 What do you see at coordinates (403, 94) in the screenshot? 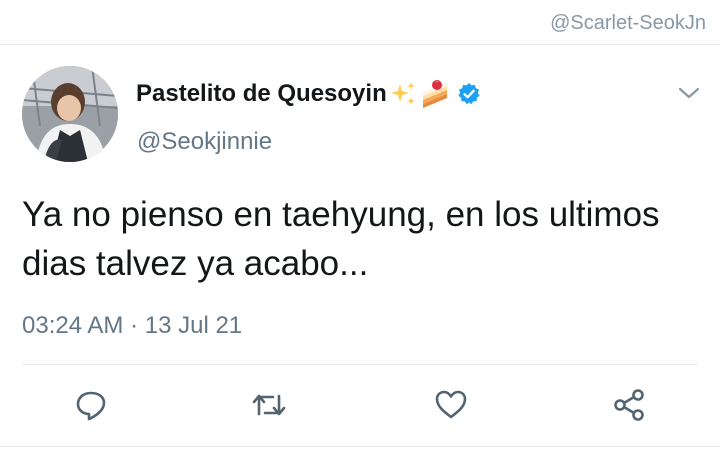
I see `sparkles-emoji` at bounding box center [403, 94].